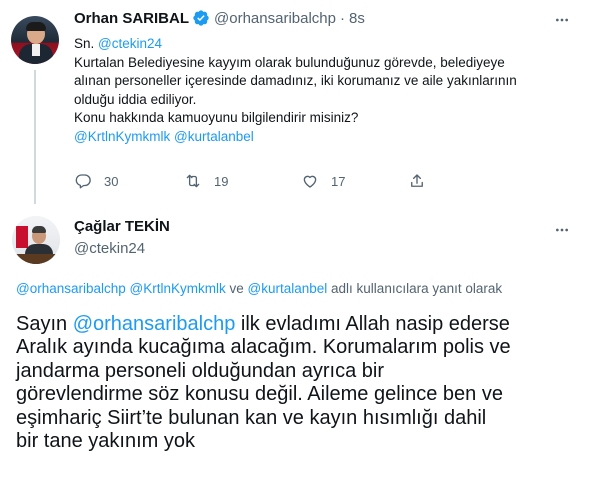  I want to click on share-upload-icon, so click(417, 180).